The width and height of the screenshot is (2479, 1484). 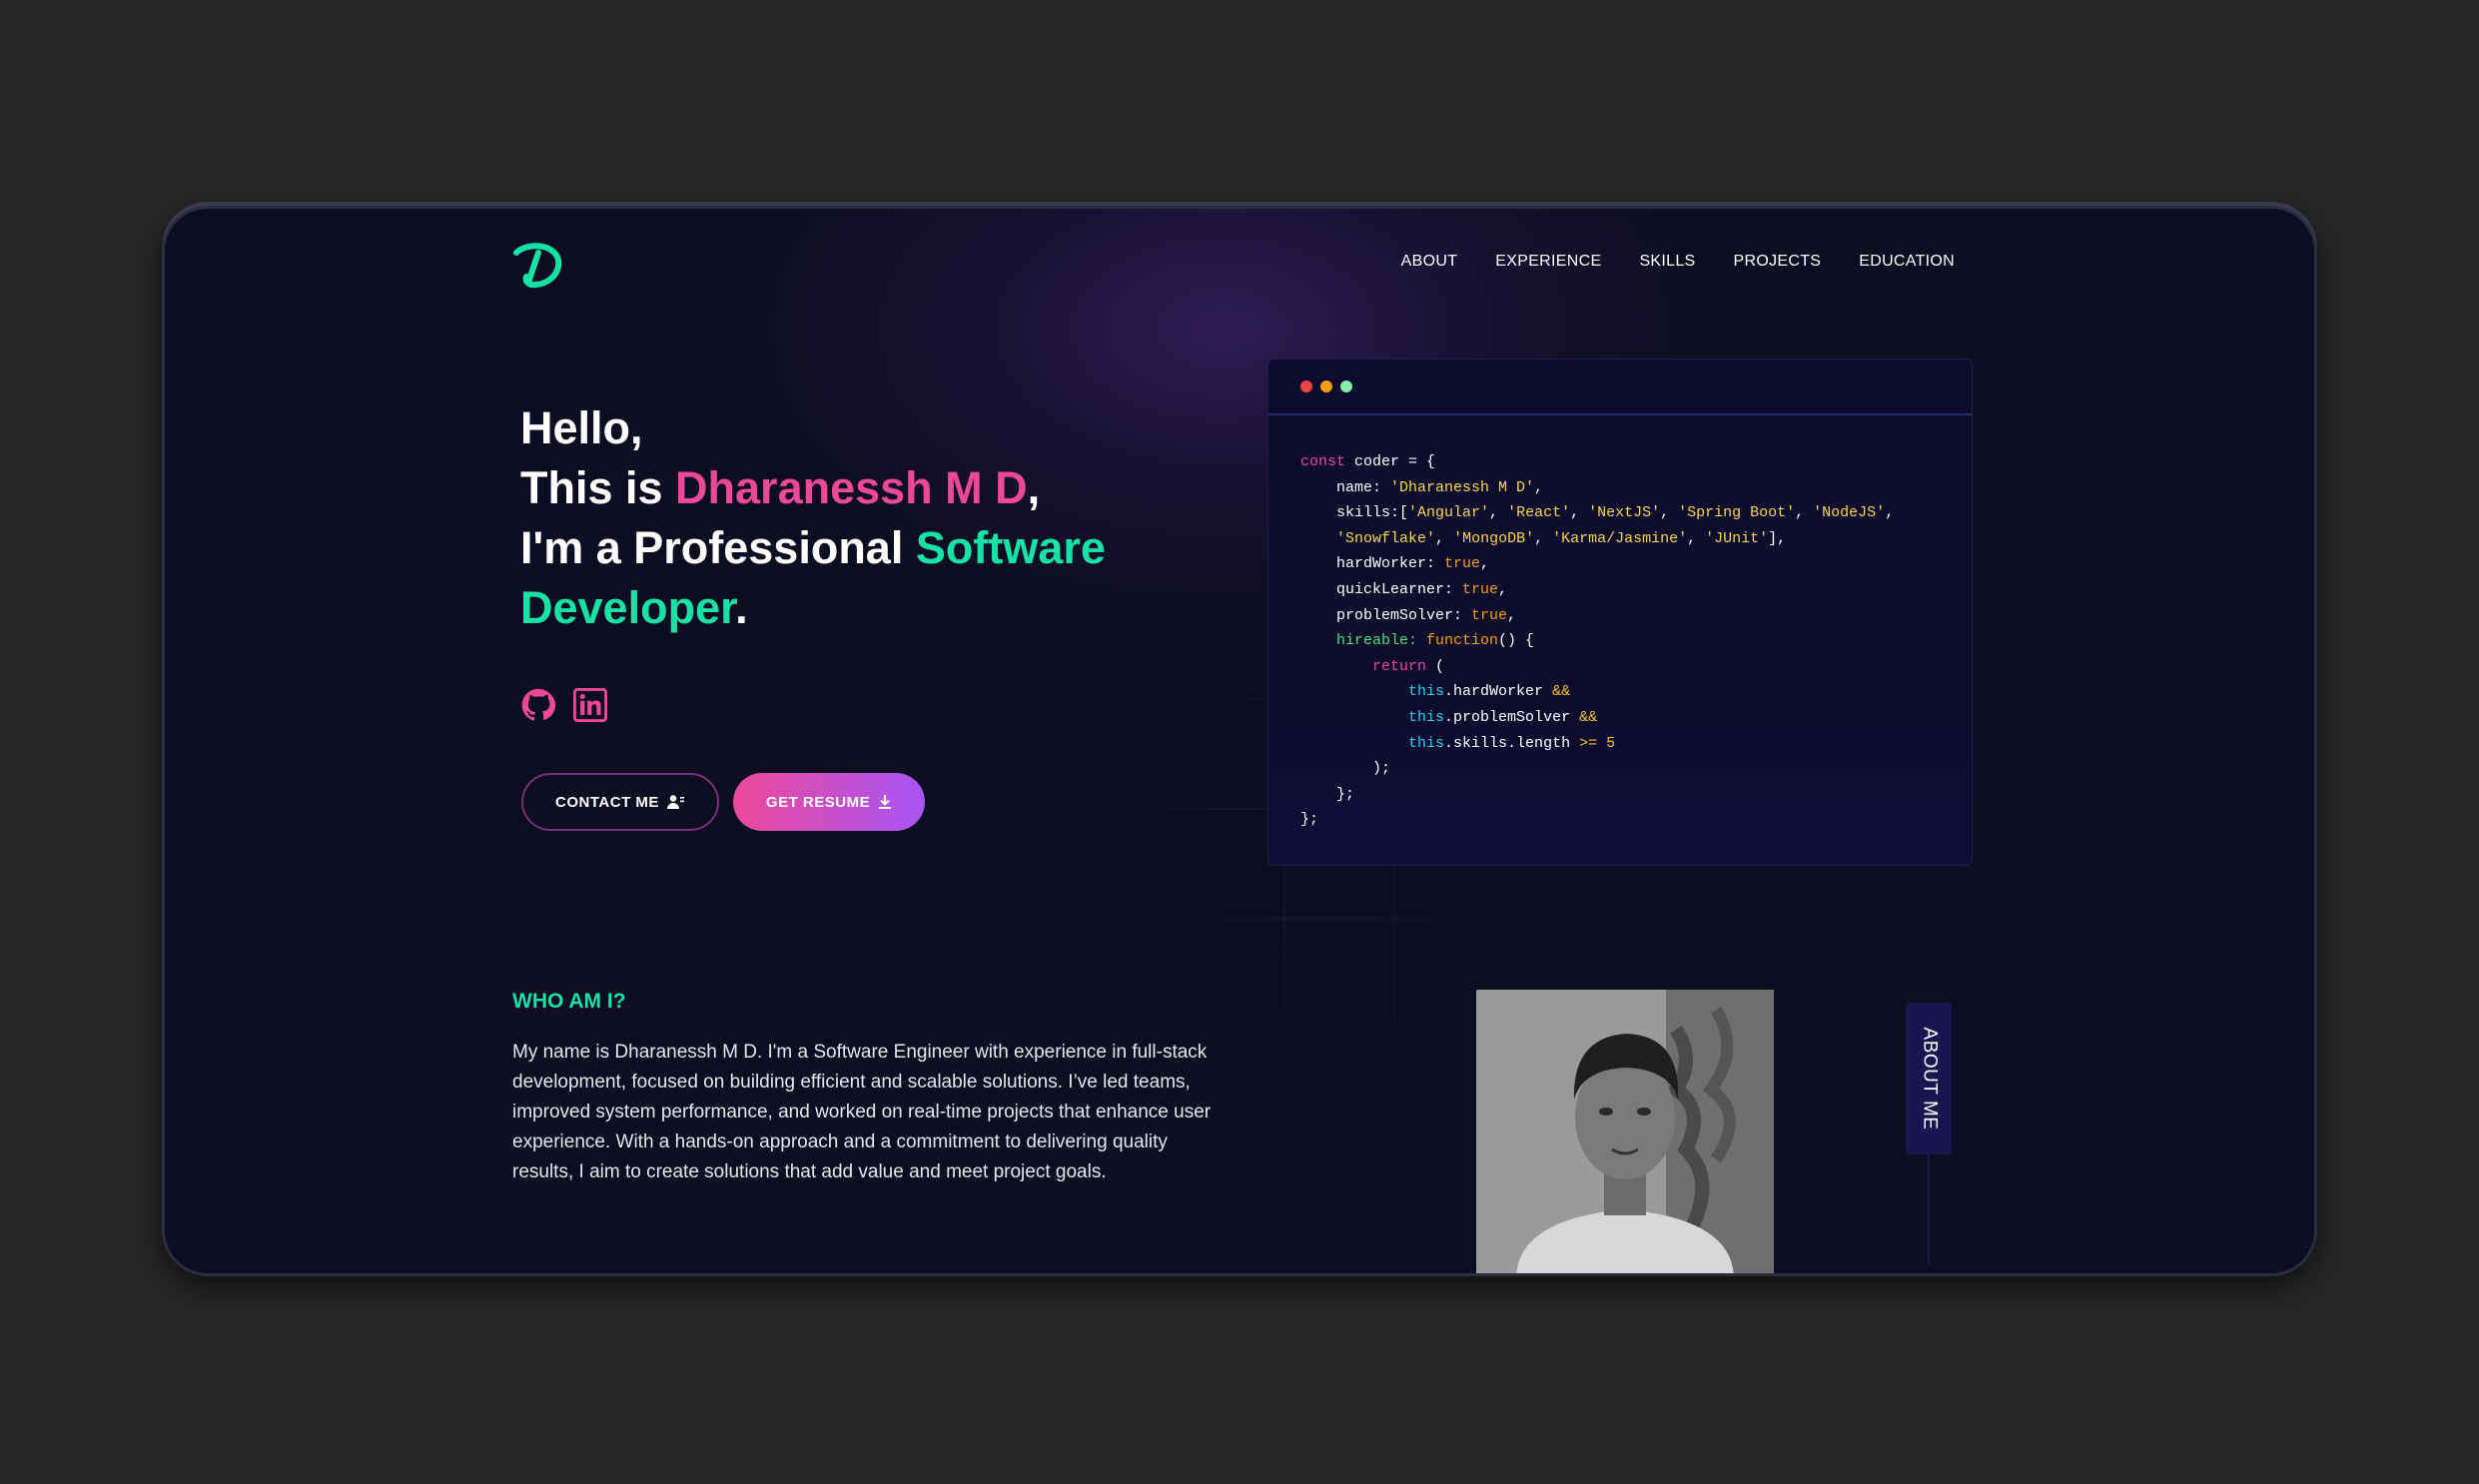 I want to click on contact-me-button: CONTACT ME, so click(x=620, y=802).